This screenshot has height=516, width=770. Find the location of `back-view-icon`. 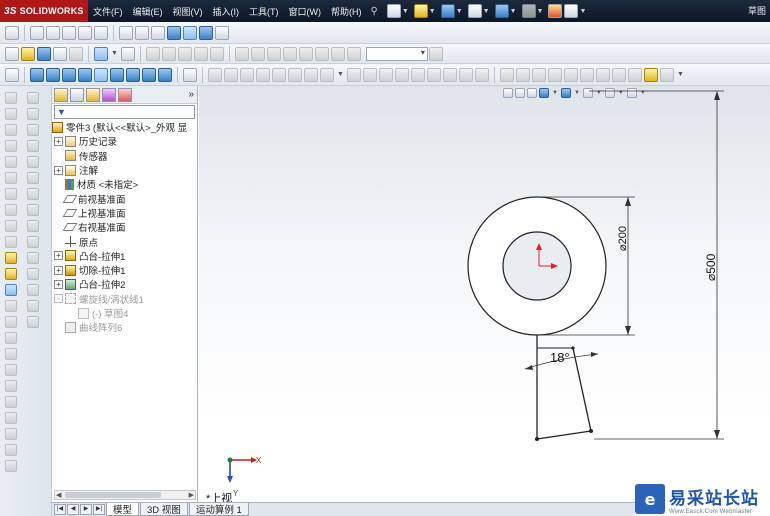

back-view-icon is located at coordinates (53, 74).